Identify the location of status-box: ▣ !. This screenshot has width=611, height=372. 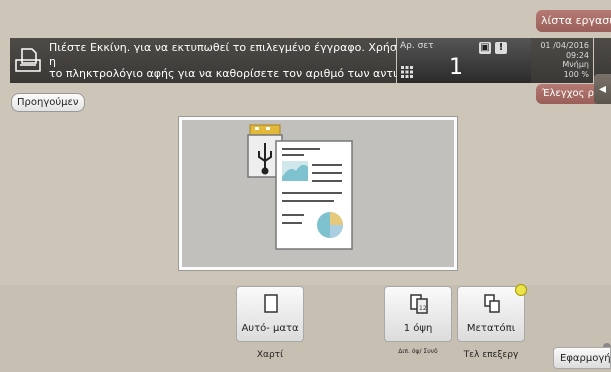
(500, 60).